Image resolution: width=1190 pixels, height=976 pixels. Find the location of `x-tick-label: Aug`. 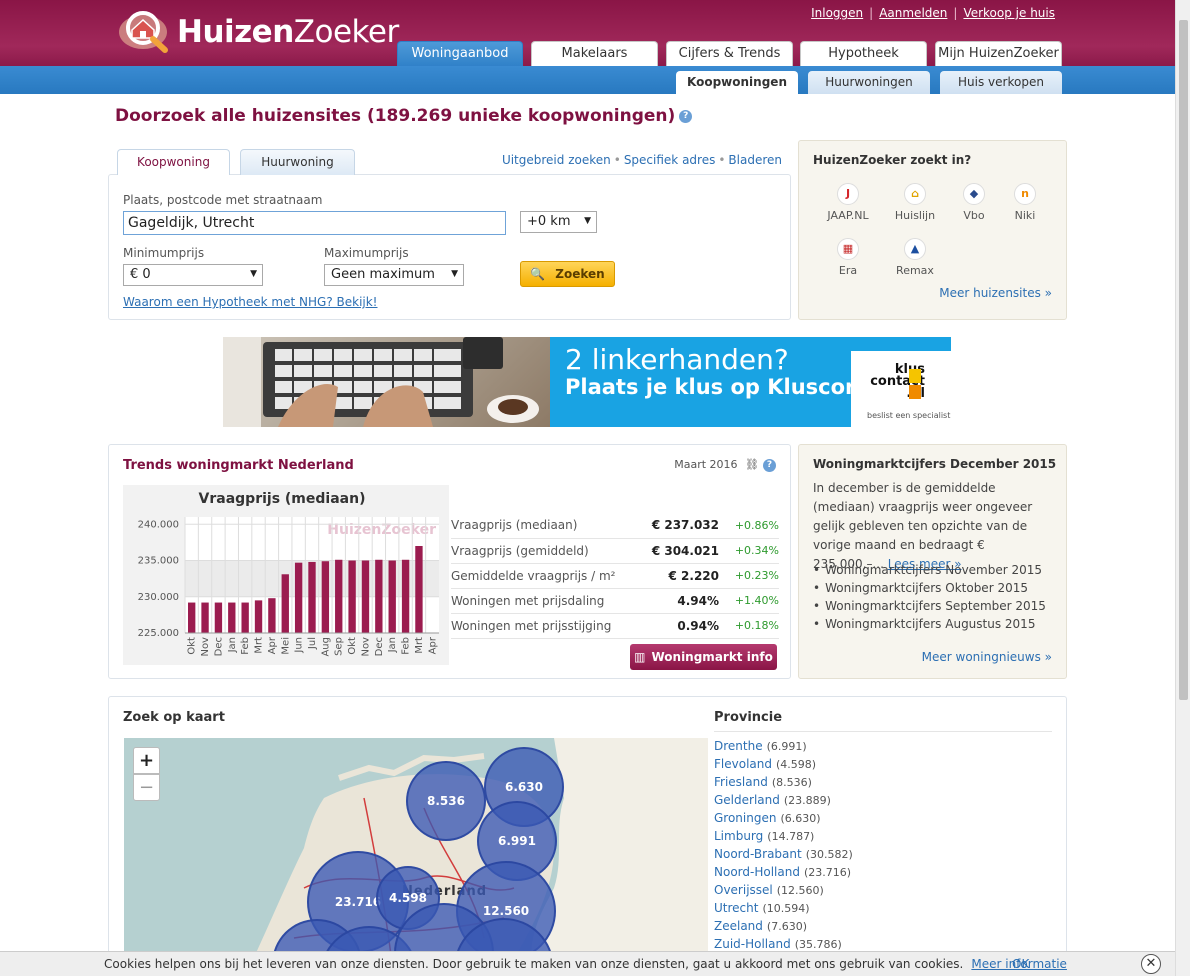

x-tick-label: Aug is located at coordinates (325, 647).